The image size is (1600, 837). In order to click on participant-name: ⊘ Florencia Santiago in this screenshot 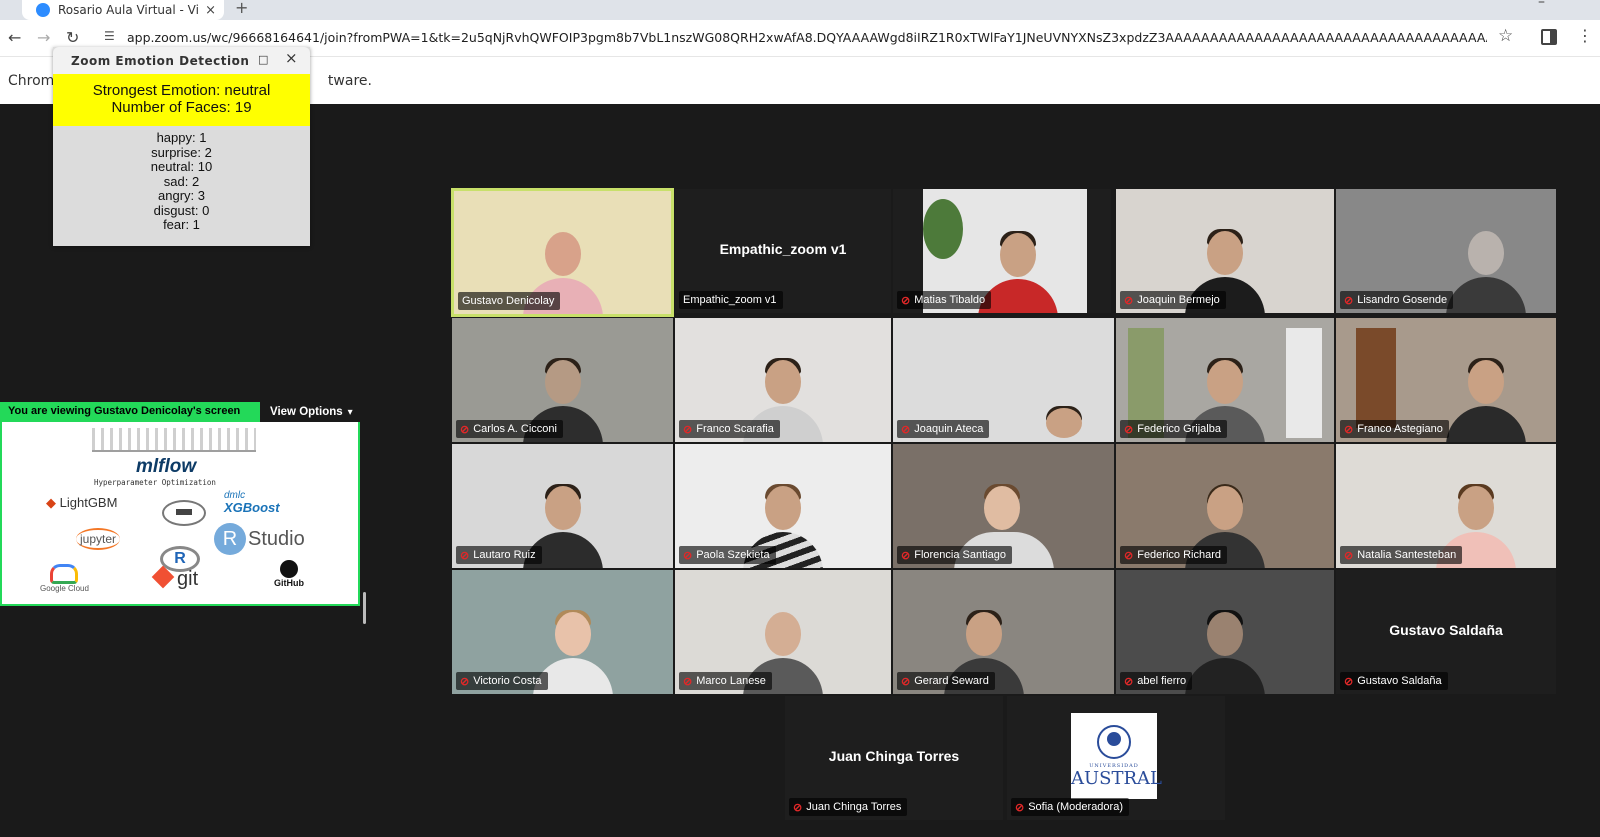, I will do `click(954, 555)`.